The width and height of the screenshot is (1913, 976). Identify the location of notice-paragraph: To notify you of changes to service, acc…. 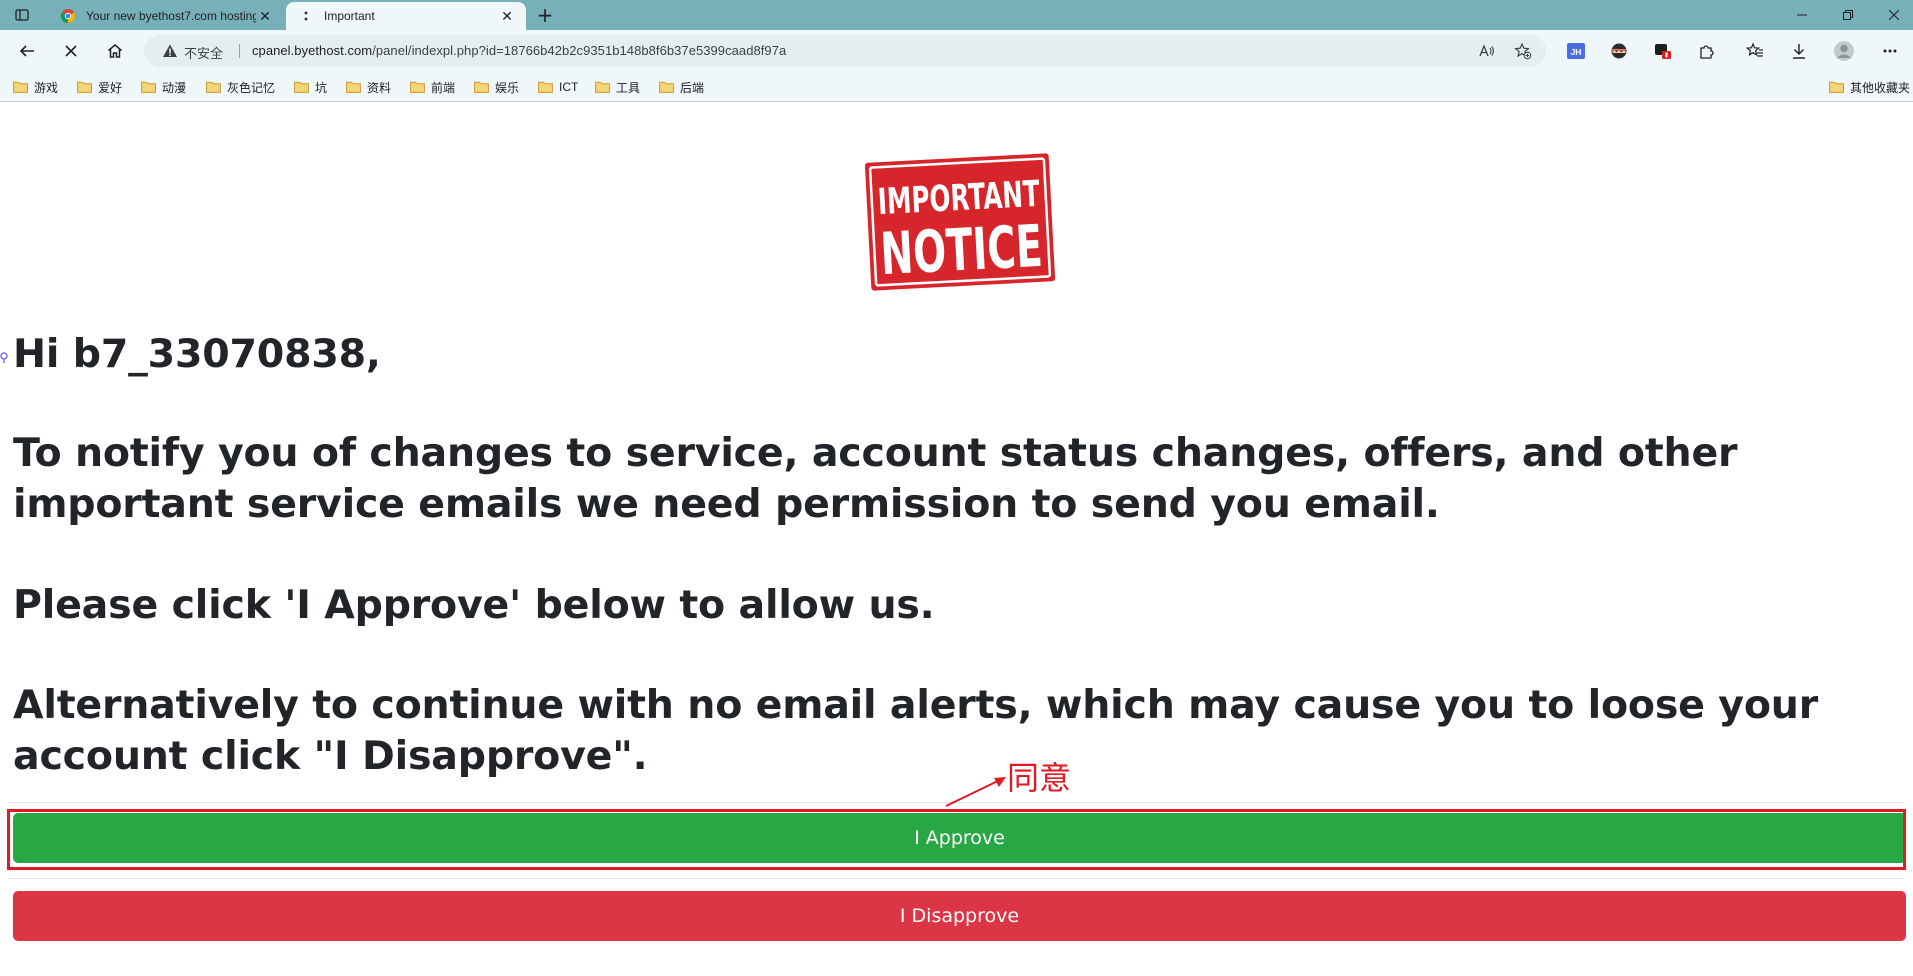
(875, 478).